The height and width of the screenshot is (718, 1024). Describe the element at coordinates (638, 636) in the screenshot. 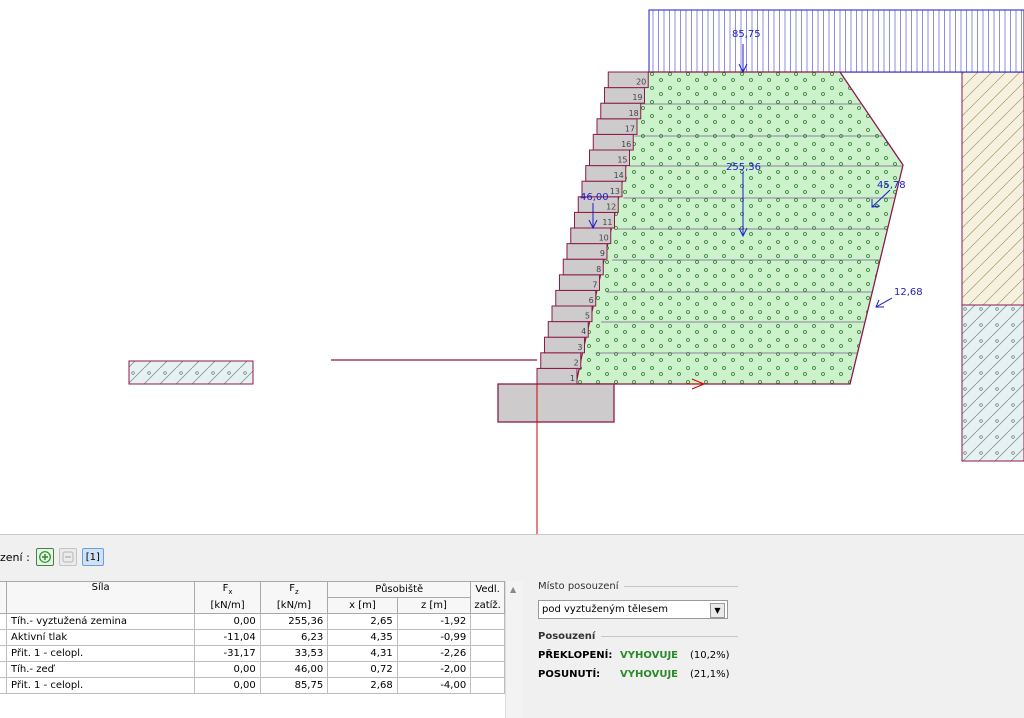

I see `assessment-group-title: Posouzení` at that location.